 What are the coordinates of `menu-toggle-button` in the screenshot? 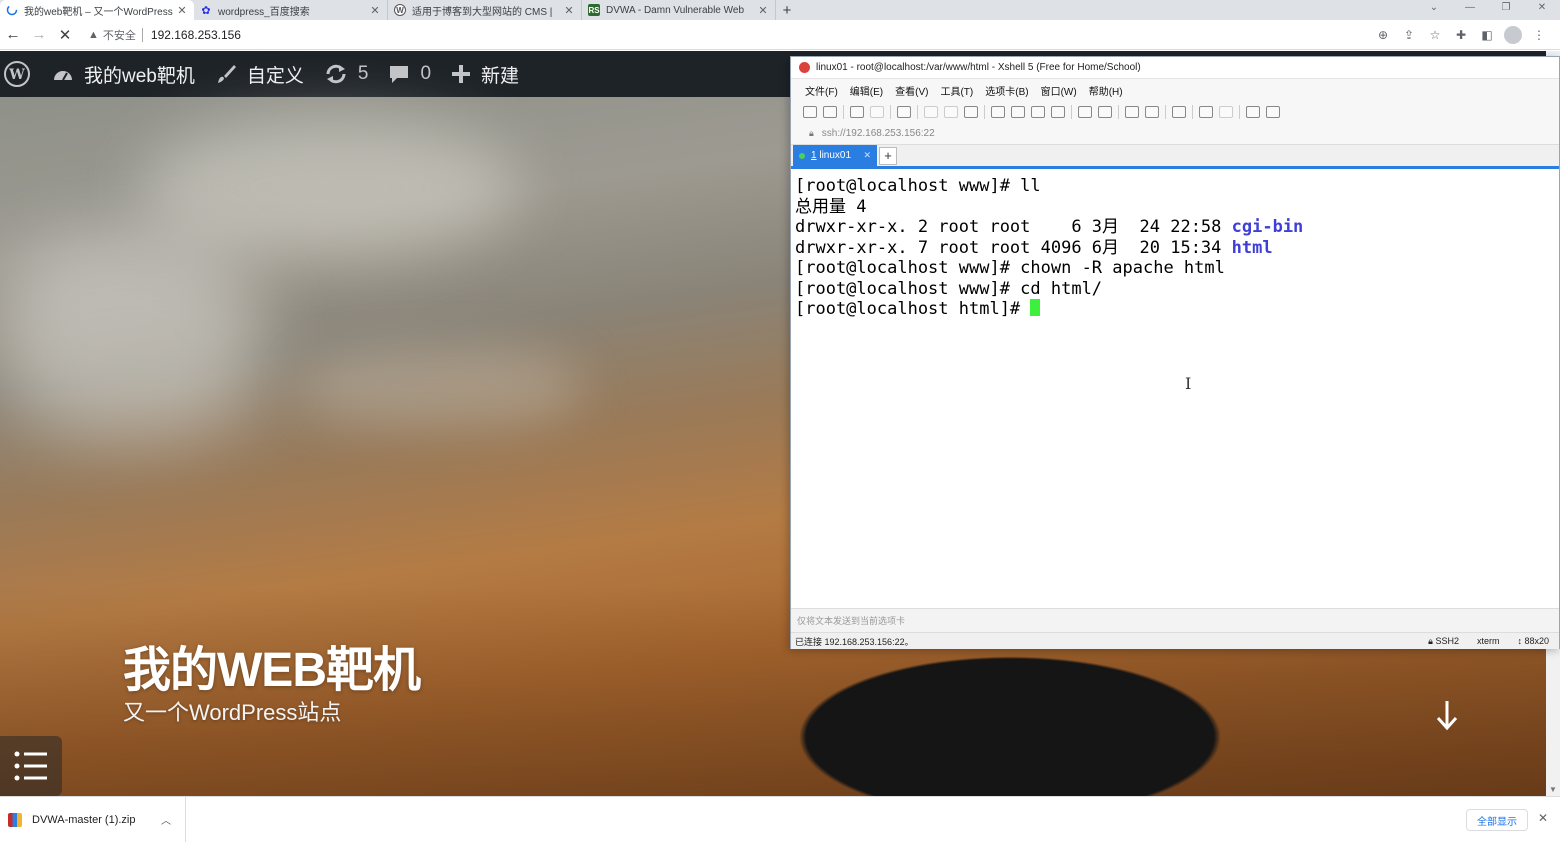 It's located at (31, 766).